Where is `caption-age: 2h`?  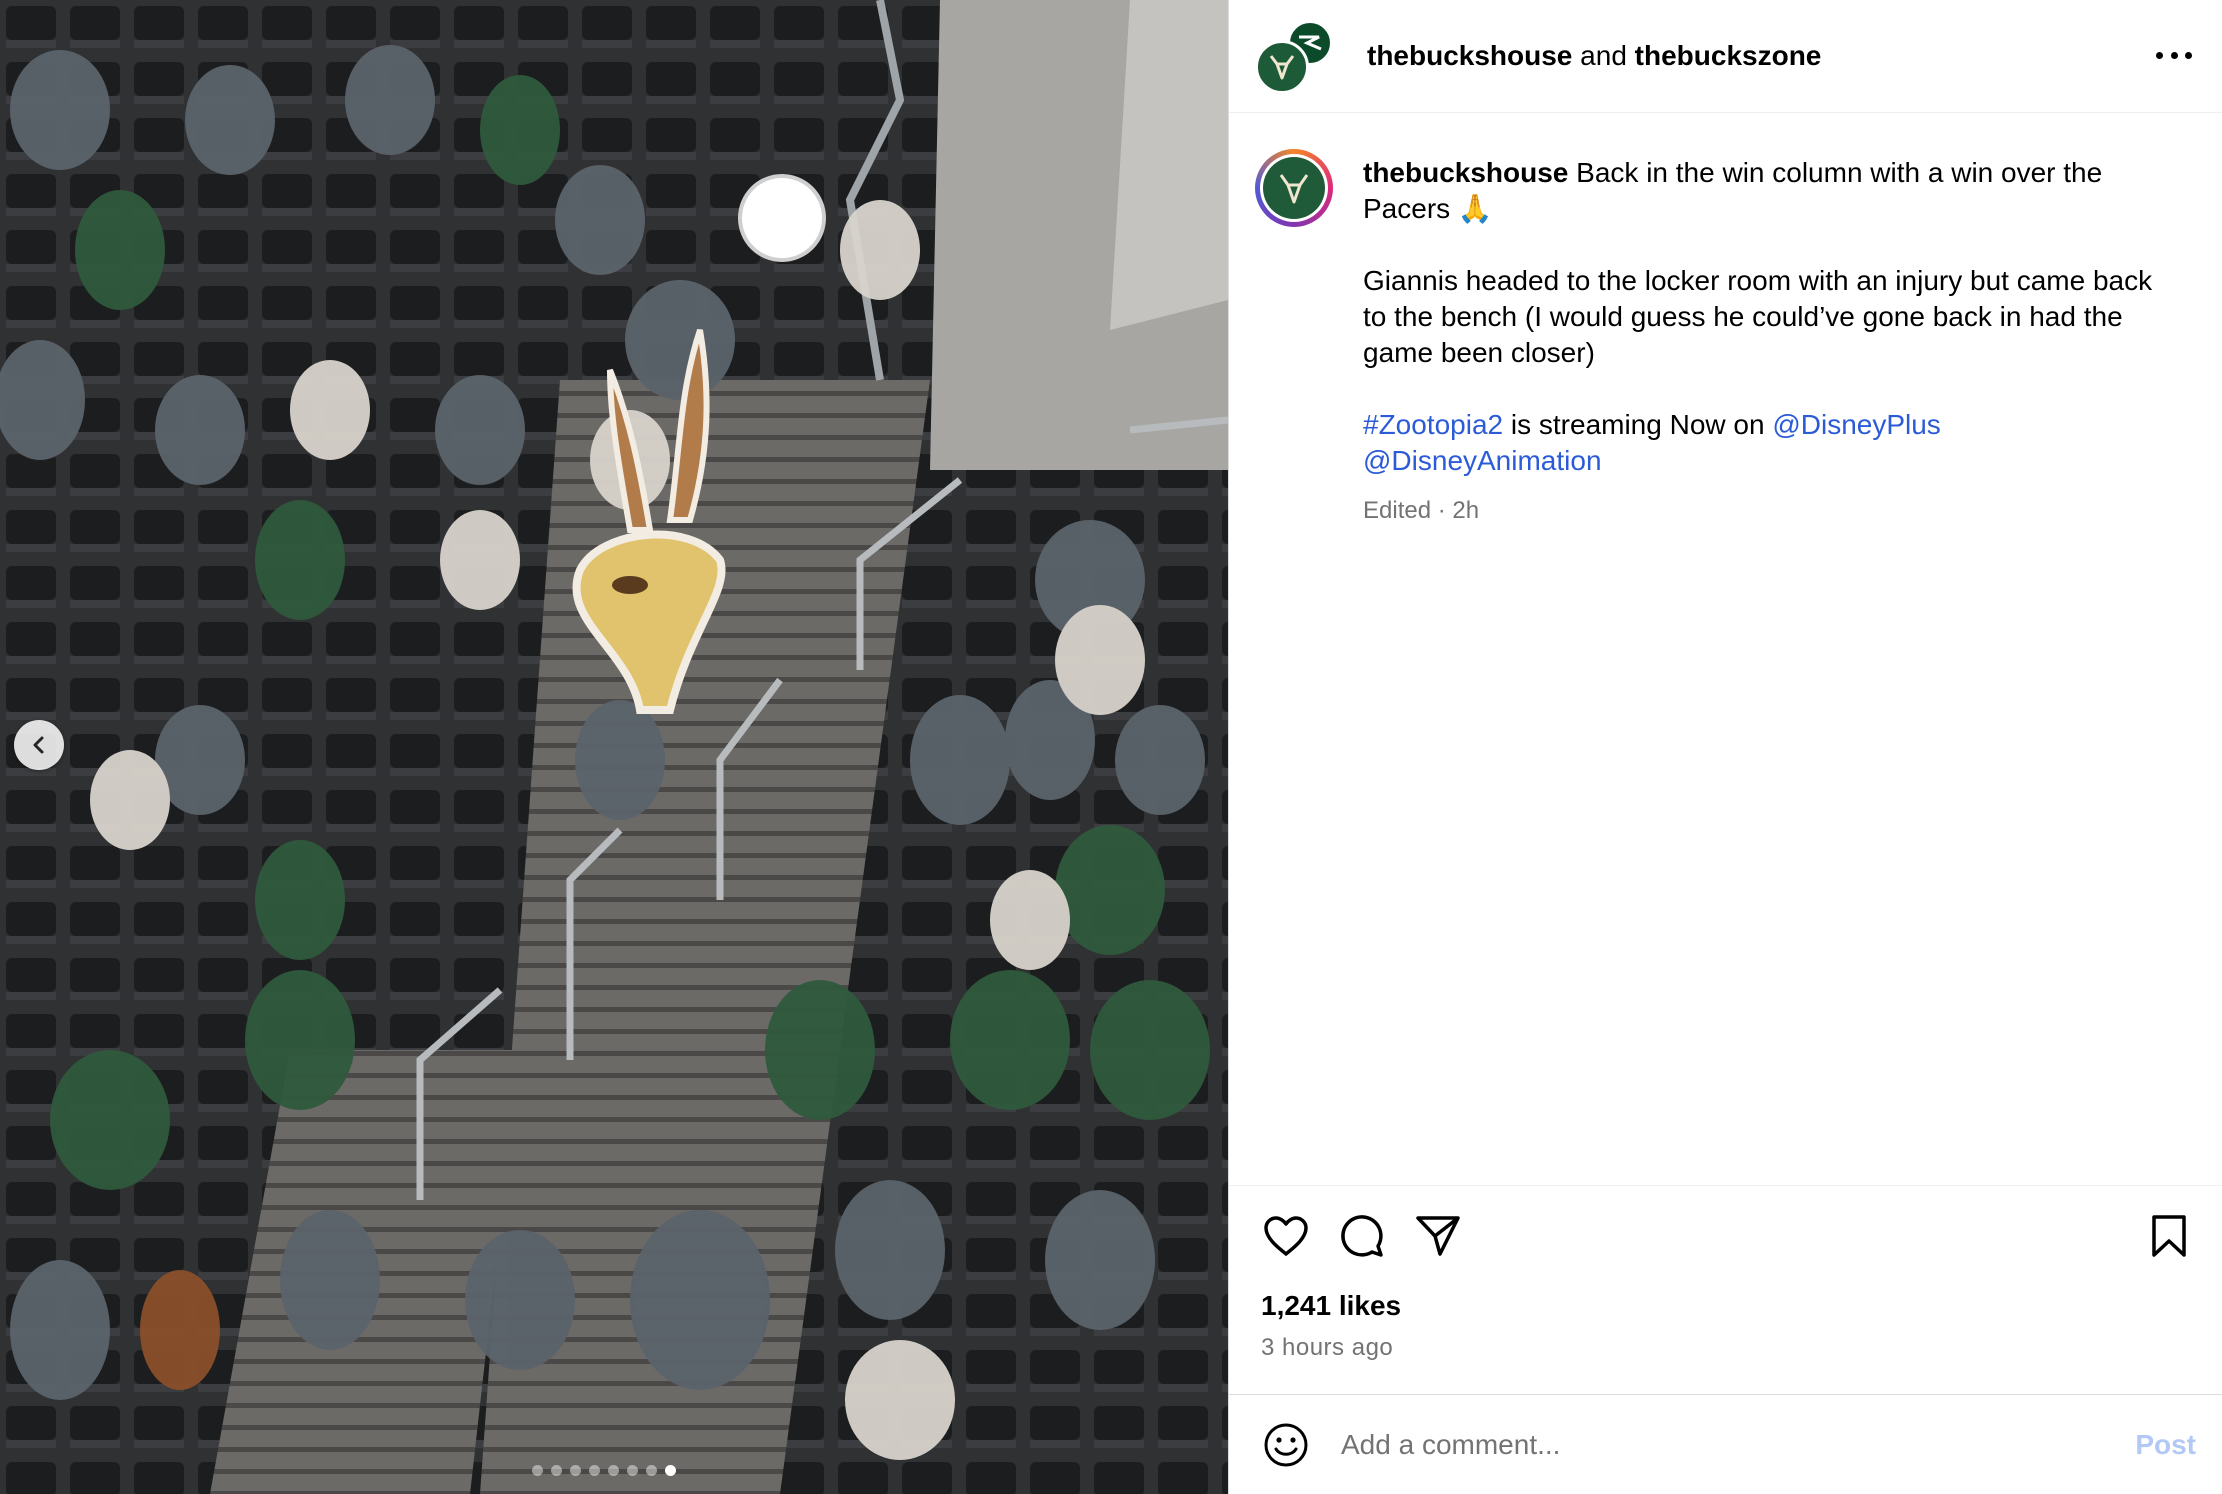 caption-age: 2h is located at coordinates (1466, 510).